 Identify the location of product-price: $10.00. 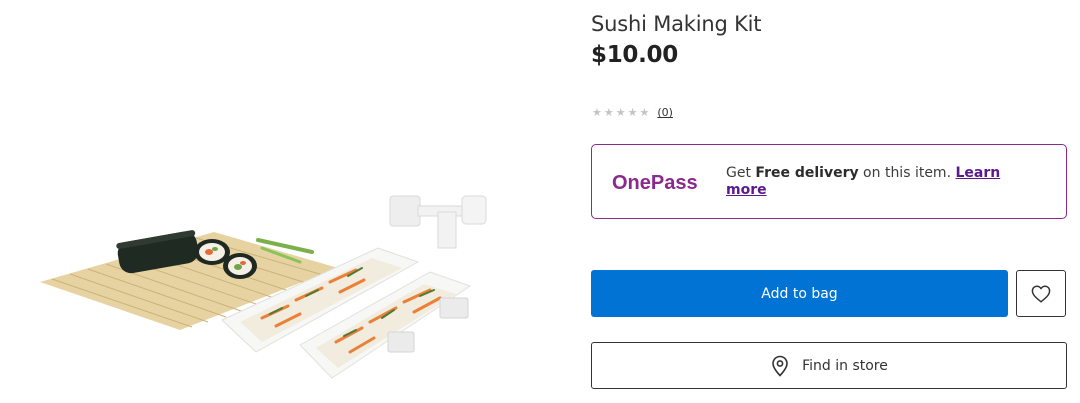
(634, 55).